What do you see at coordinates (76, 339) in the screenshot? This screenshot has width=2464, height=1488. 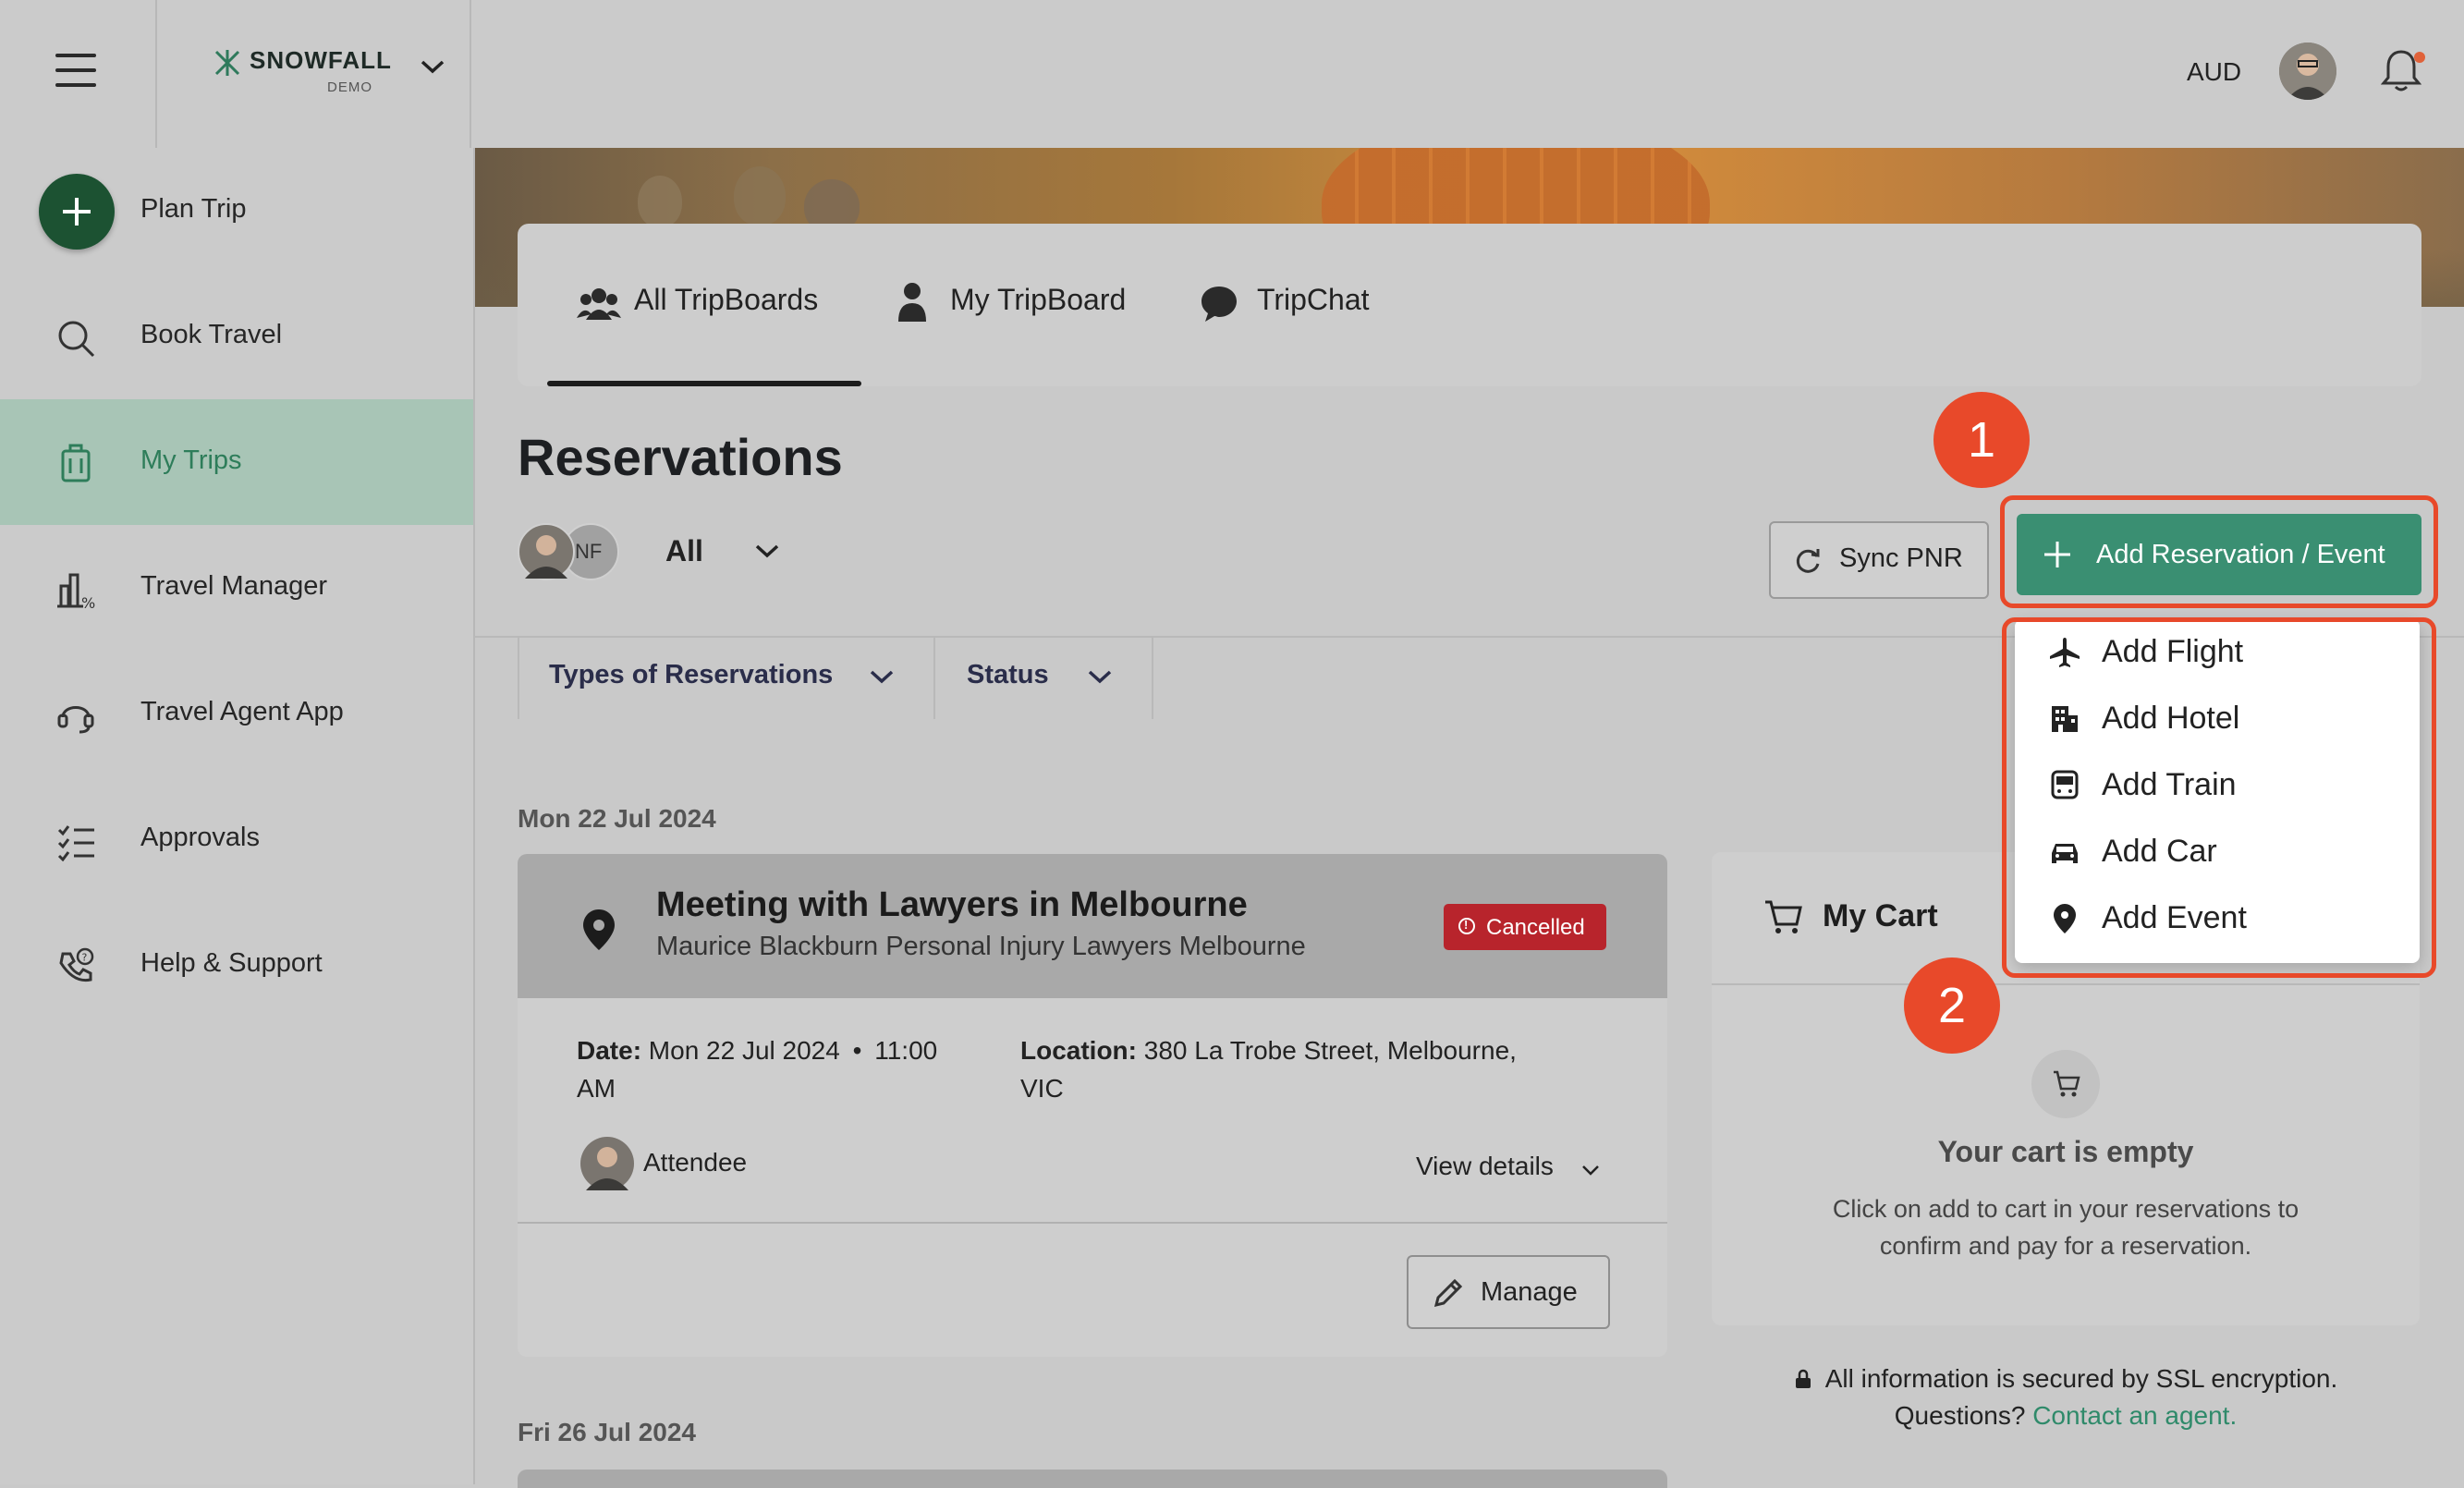 I see `search-icon` at bounding box center [76, 339].